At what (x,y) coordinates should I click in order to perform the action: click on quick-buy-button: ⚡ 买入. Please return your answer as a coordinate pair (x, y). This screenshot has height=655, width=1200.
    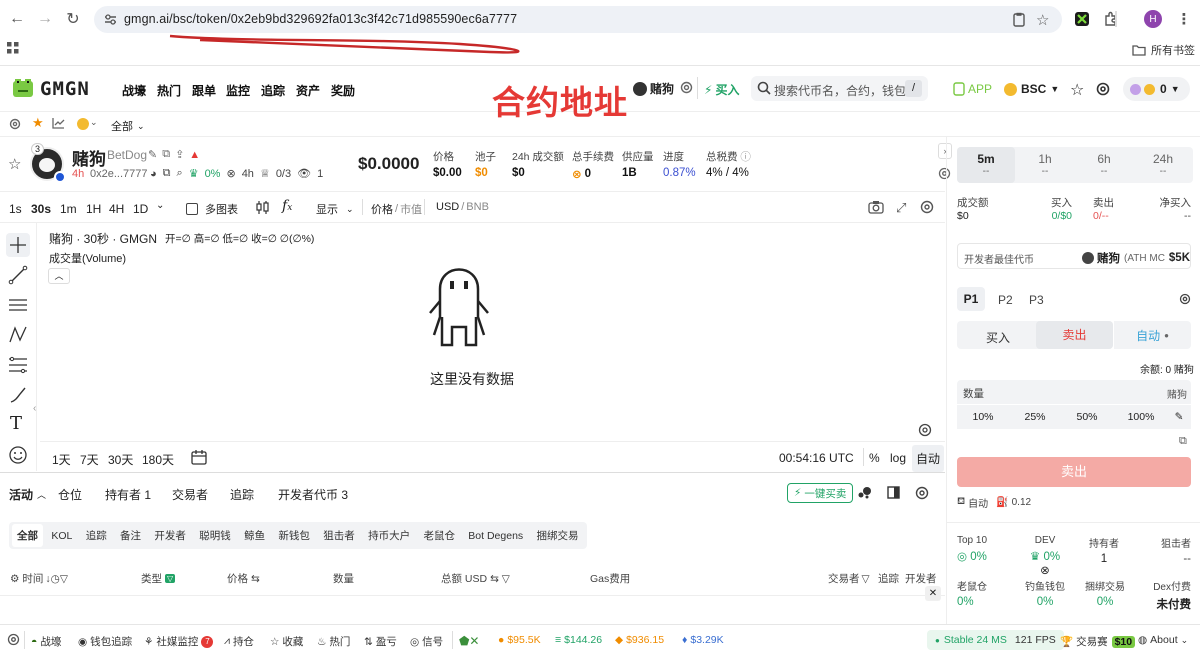
    Looking at the image, I should click on (721, 89).